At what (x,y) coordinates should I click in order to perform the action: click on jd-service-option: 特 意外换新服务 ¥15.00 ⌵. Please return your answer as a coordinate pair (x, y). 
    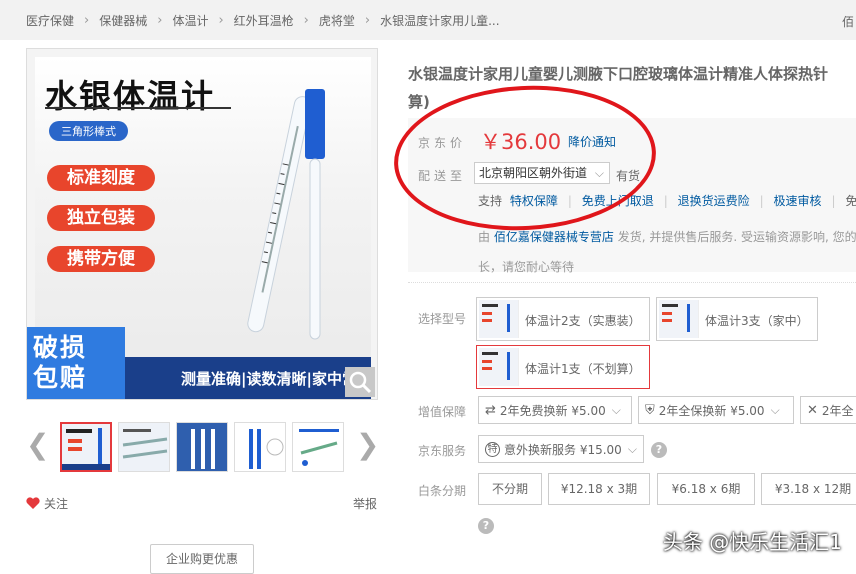
    Looking at the image, I should click on (561, 449).